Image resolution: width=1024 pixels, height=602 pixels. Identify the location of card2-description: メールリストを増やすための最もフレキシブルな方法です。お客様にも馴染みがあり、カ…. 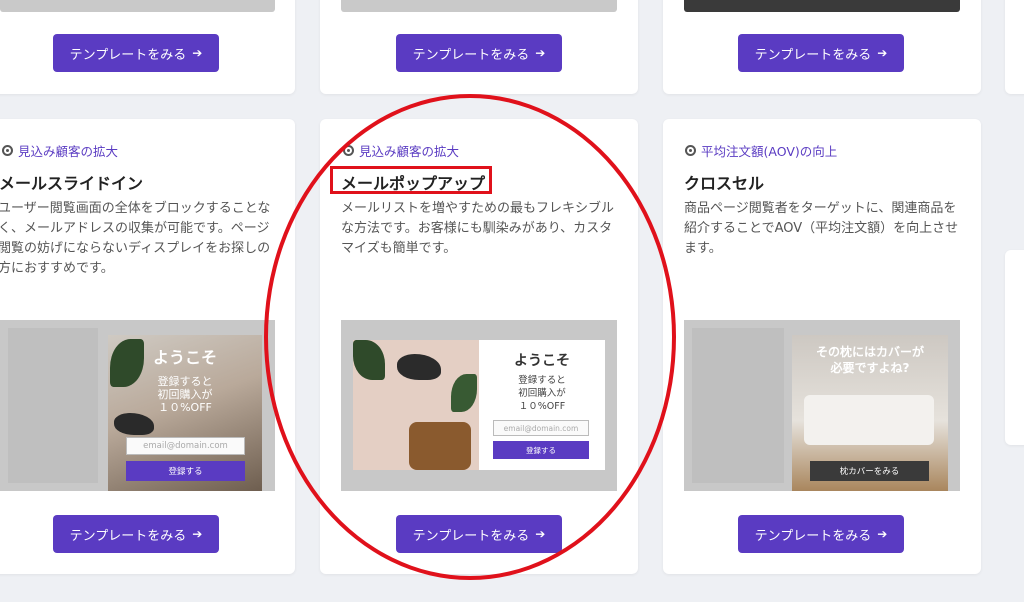
(478, 228).